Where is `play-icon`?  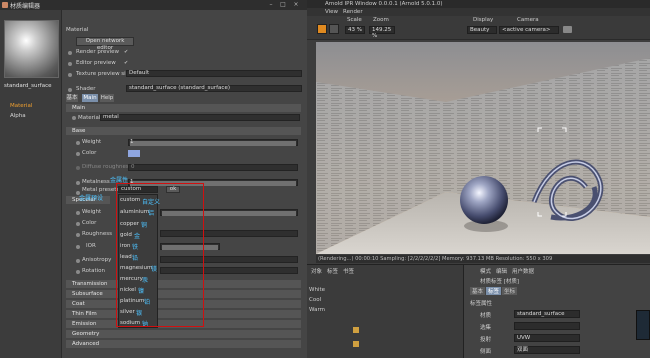 play-icon is located at coordinates (322, 29).